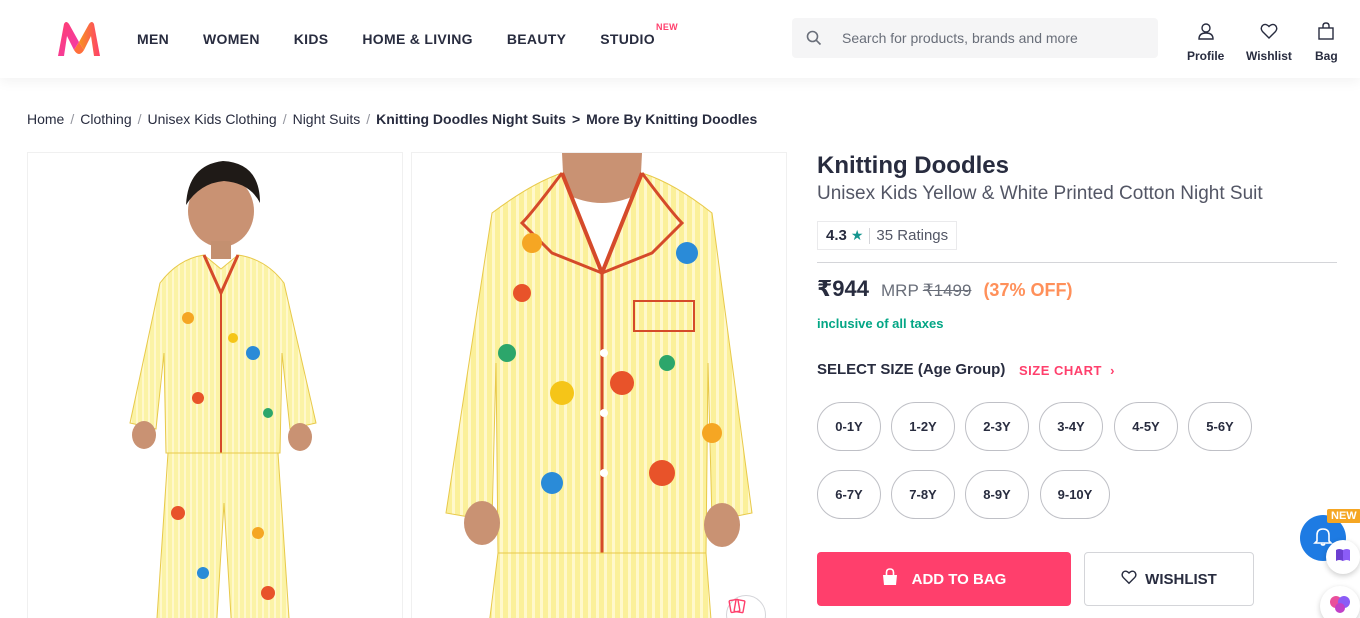  Describe the element at coordinates (327, 119) in the screenshot. I see `breadcrumb-night-suits: Night Suits` at that location.